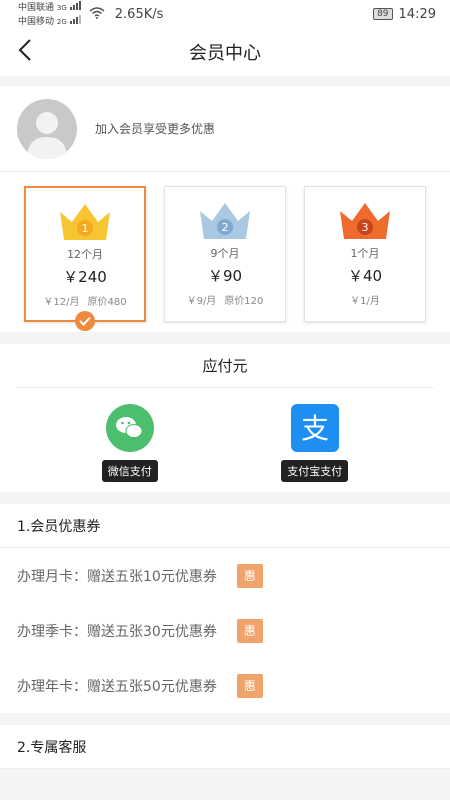  What do you see at coordinates (117, 631) in the screenshot?
I see `coupon-text: 办理季卡：赠送五张30元优惠券` at bounding box center [117, 631].